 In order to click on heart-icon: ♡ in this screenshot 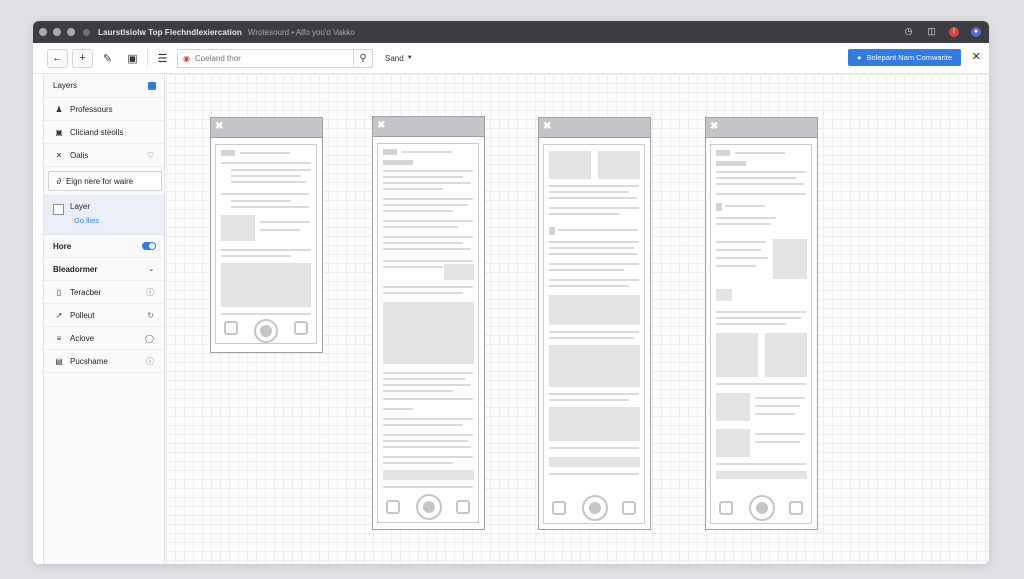, I will do `click(150, 155)`.